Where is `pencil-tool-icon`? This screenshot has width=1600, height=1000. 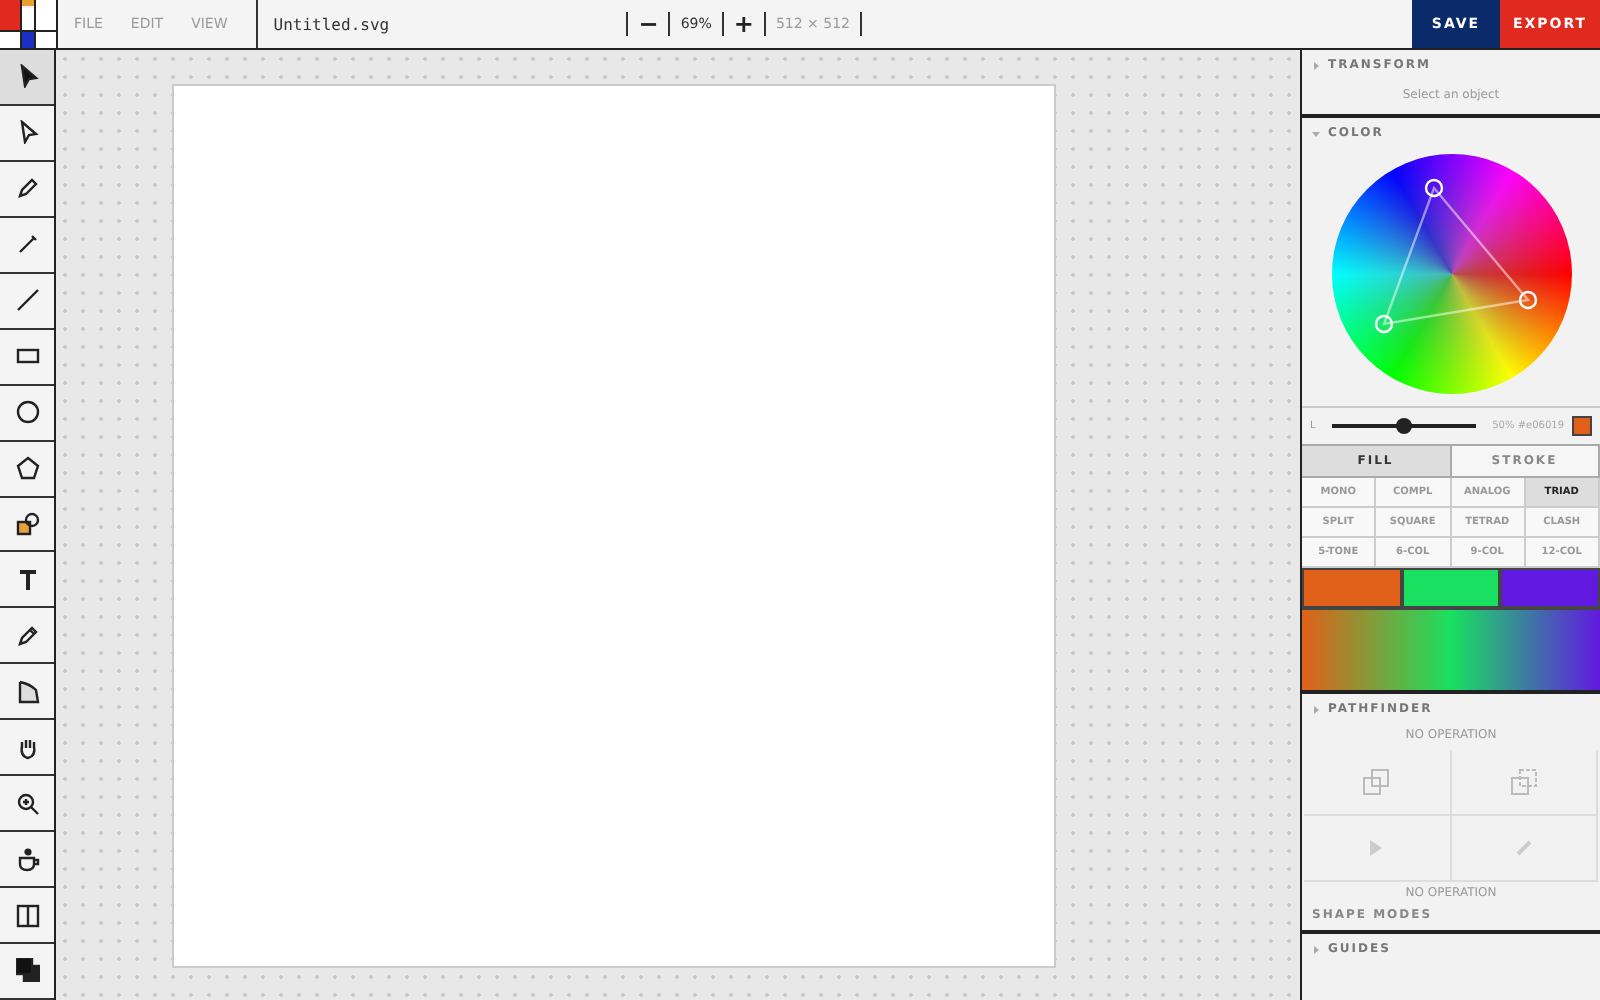 pencil-tool-icon is located at coordinates (27, 635).